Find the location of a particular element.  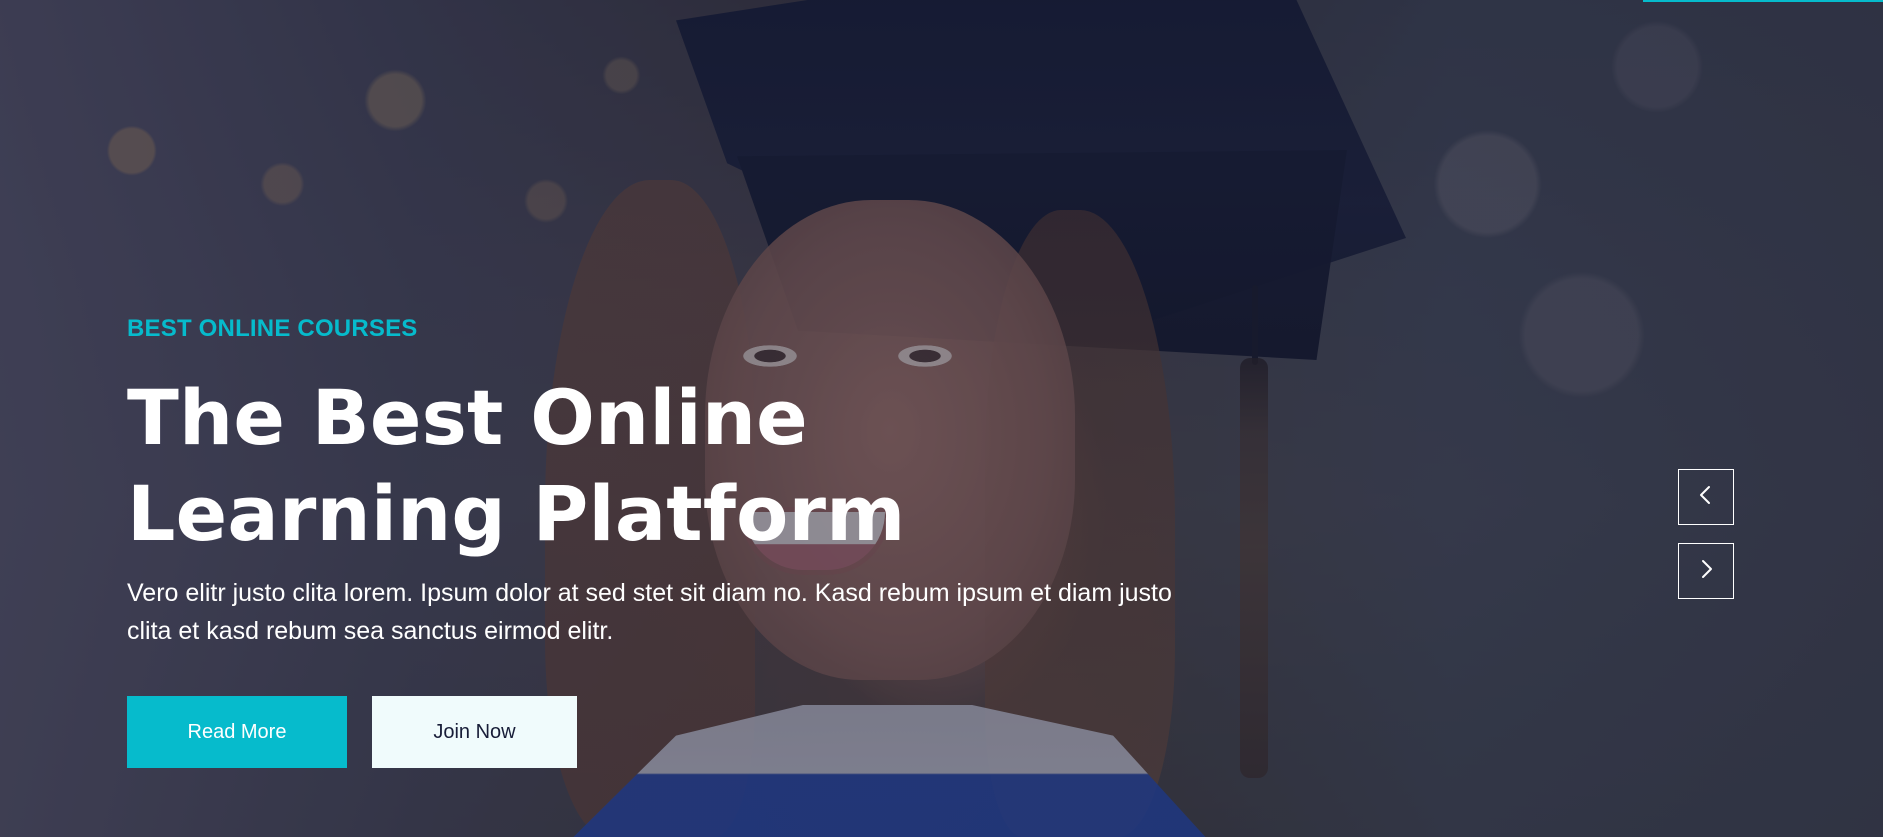

read-more-button: Read More is located at coordinates (237, 732).